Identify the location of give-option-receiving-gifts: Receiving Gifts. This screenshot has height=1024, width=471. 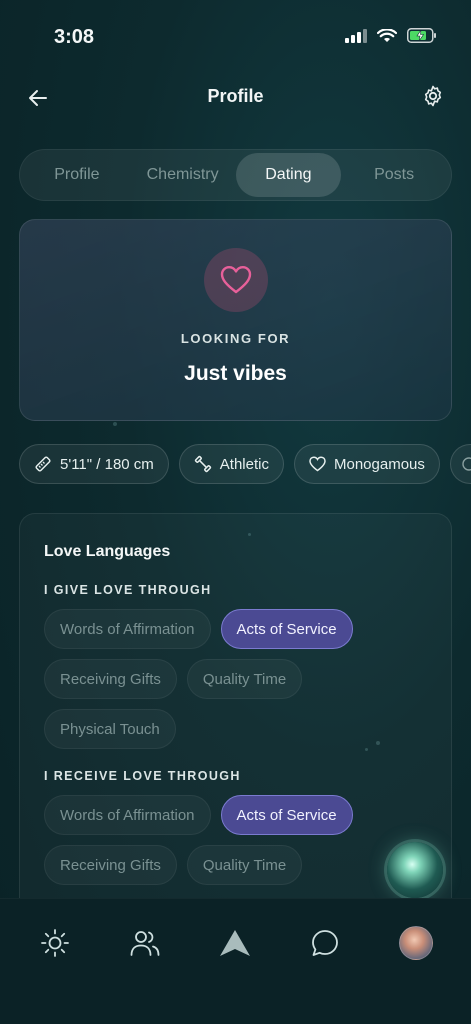
(110, 679).